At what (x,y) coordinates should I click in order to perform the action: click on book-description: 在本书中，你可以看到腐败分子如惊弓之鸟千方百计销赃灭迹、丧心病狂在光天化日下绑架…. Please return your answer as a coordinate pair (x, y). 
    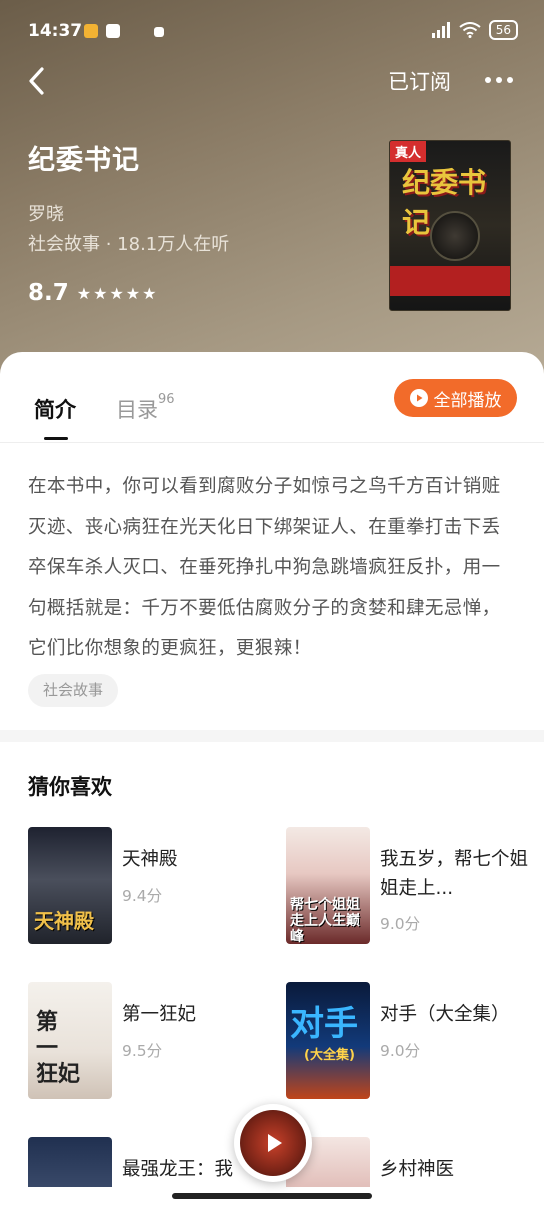
    Looking at the image, I should click on (264, 567).